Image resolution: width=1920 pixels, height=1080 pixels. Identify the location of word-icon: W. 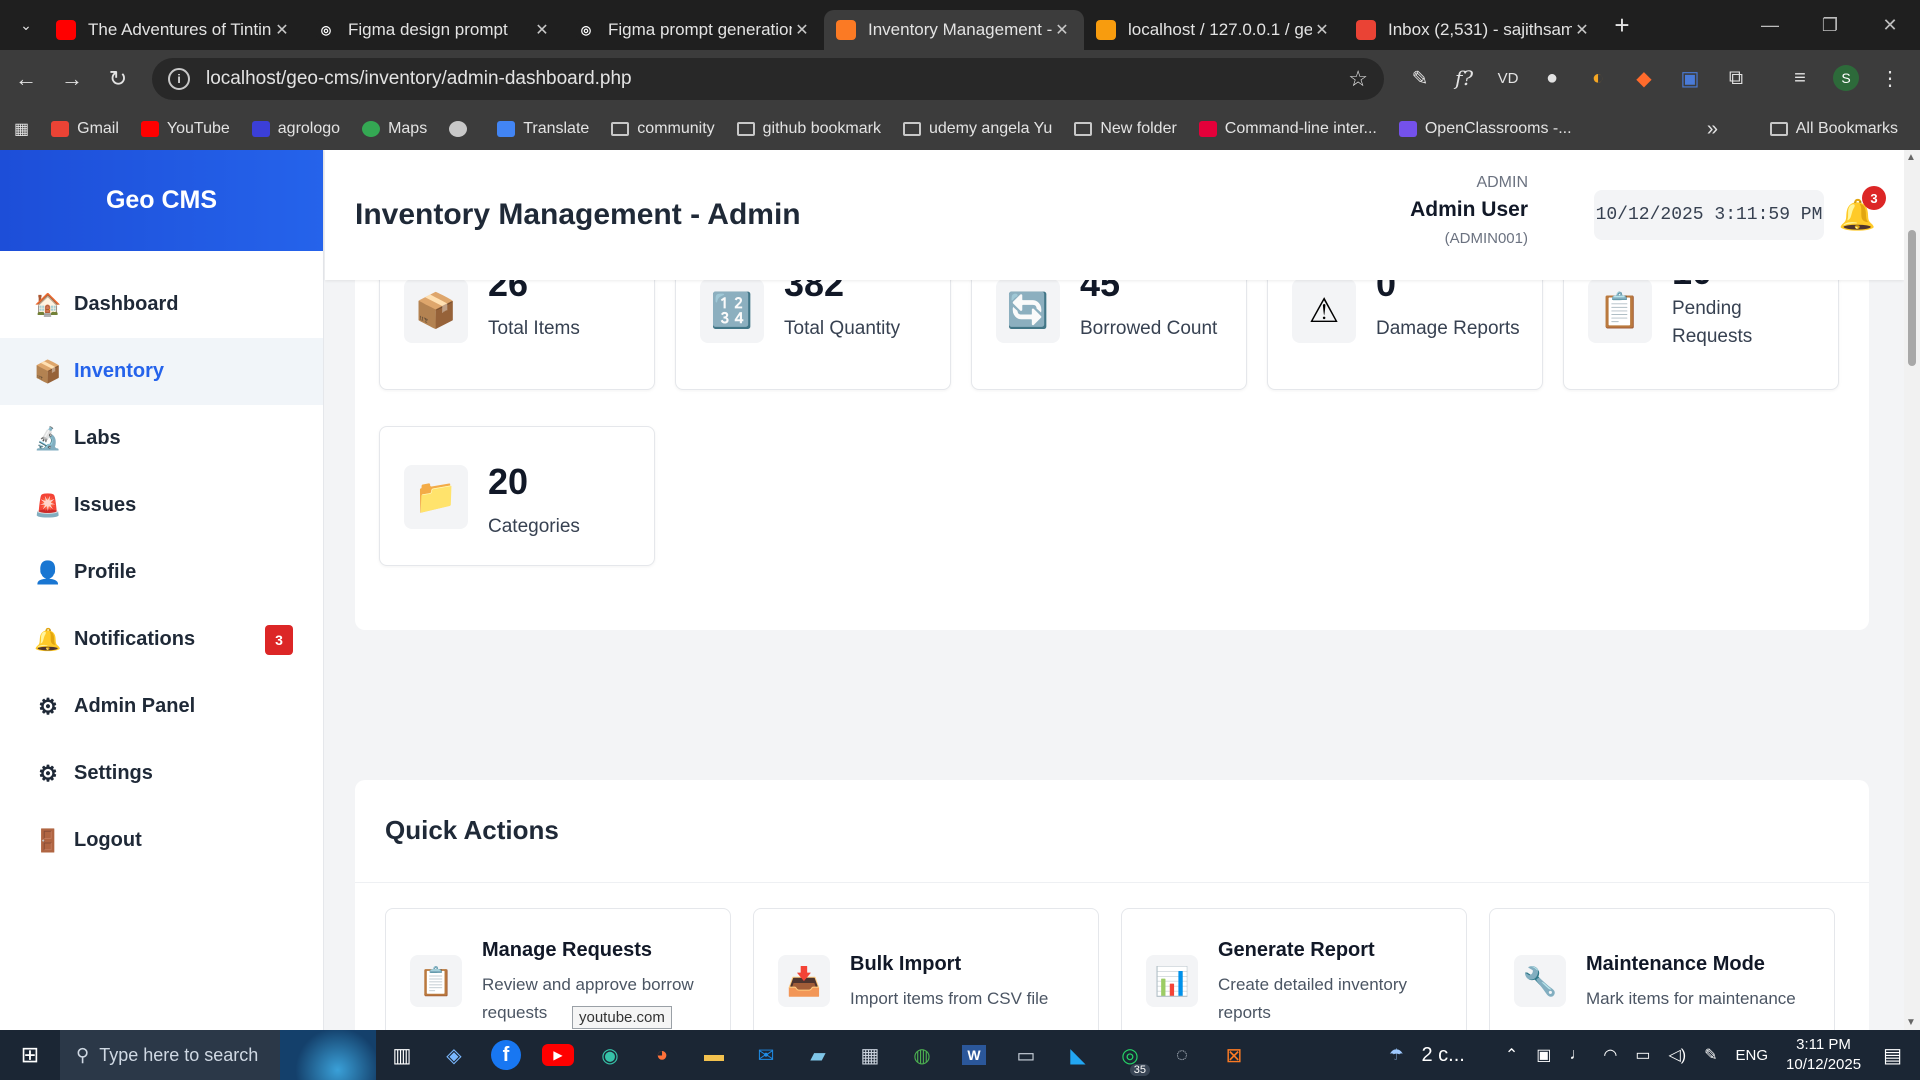
(974, 1055).